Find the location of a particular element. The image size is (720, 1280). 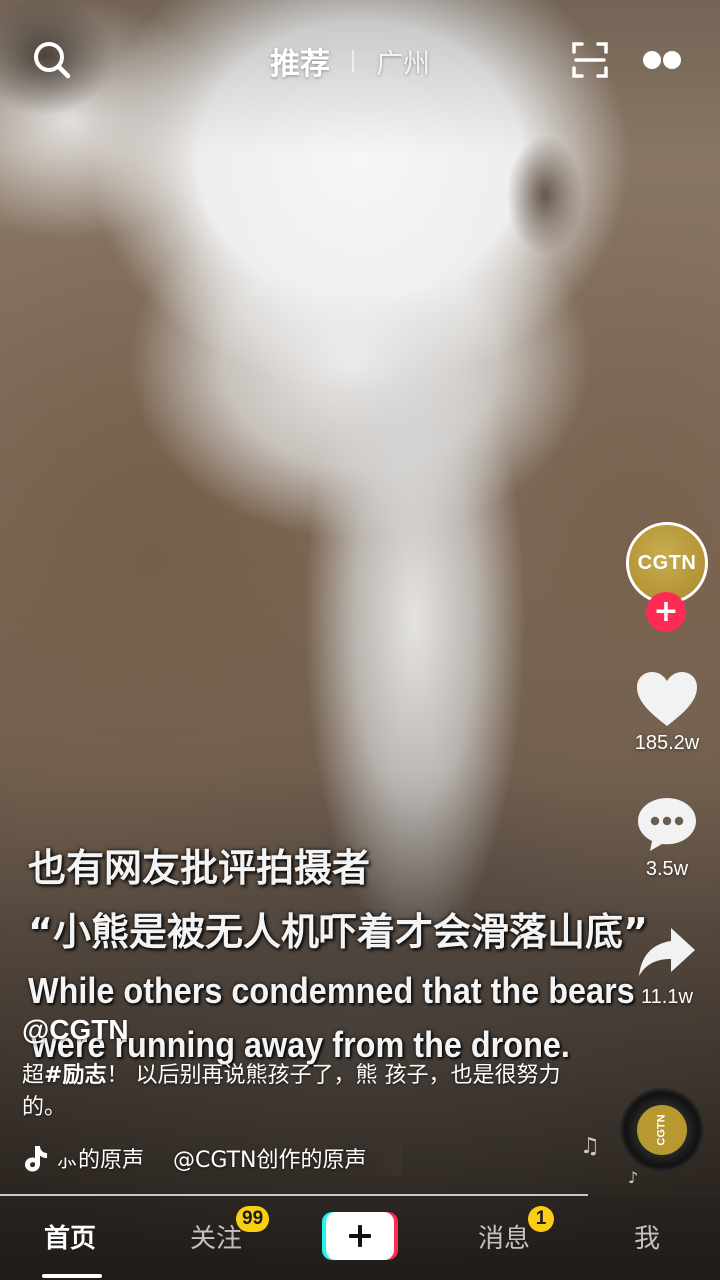

disc-cover: CGTN is located at coordinates (662, 1130).